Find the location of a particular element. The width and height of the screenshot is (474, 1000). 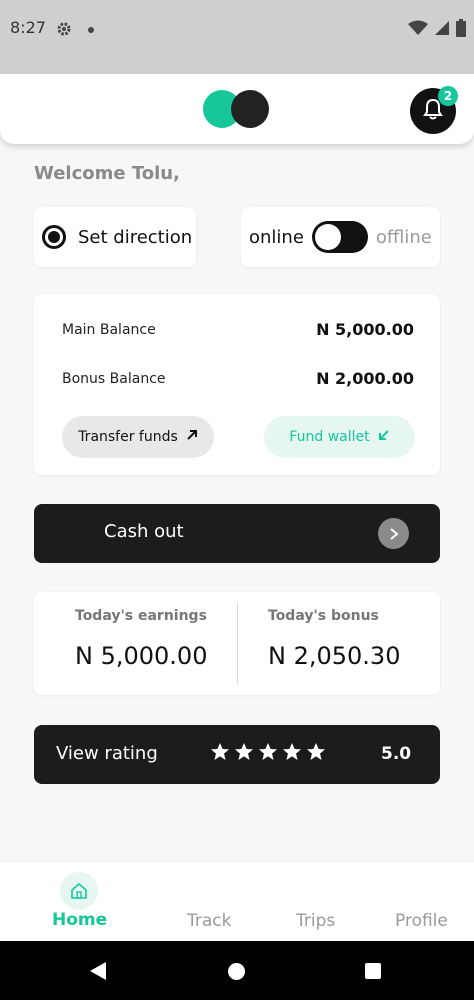

today-earnings-value: N 5,000.00 is located at coordinates (141, 656).